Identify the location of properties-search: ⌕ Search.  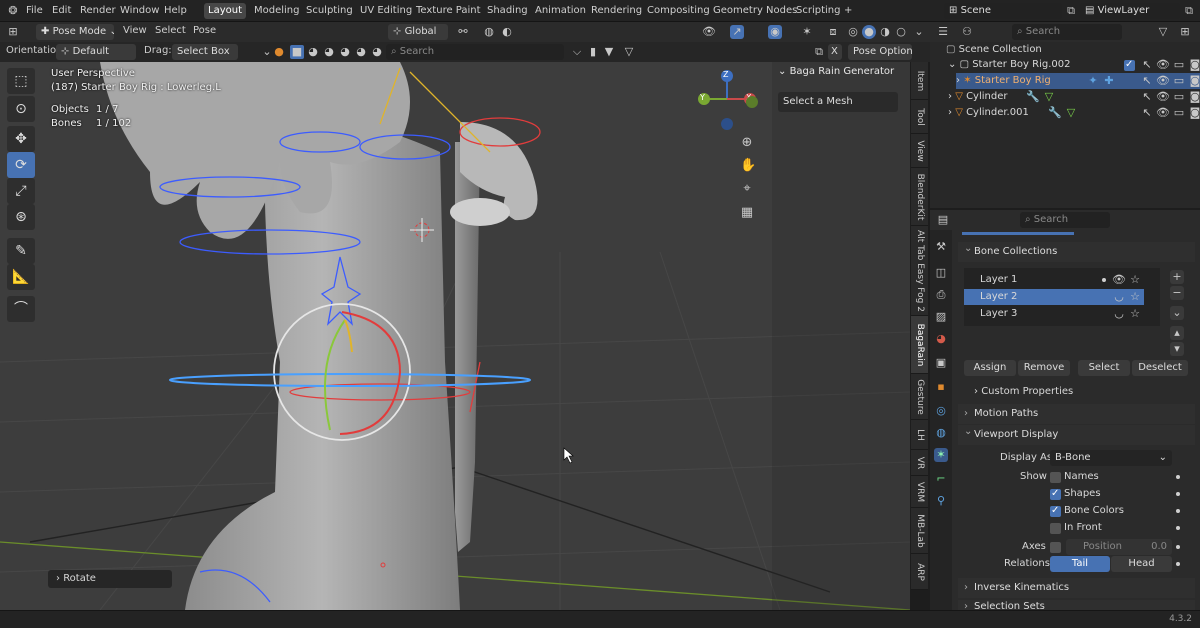
(1065, 220).